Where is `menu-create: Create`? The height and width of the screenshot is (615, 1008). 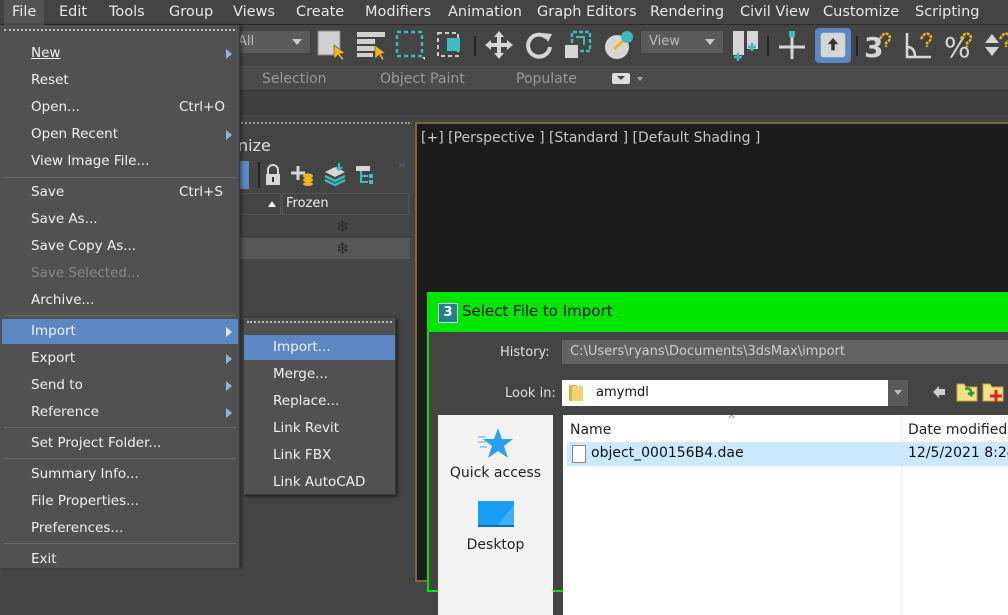 menu-create: Create is located at coordinates (320, 12).